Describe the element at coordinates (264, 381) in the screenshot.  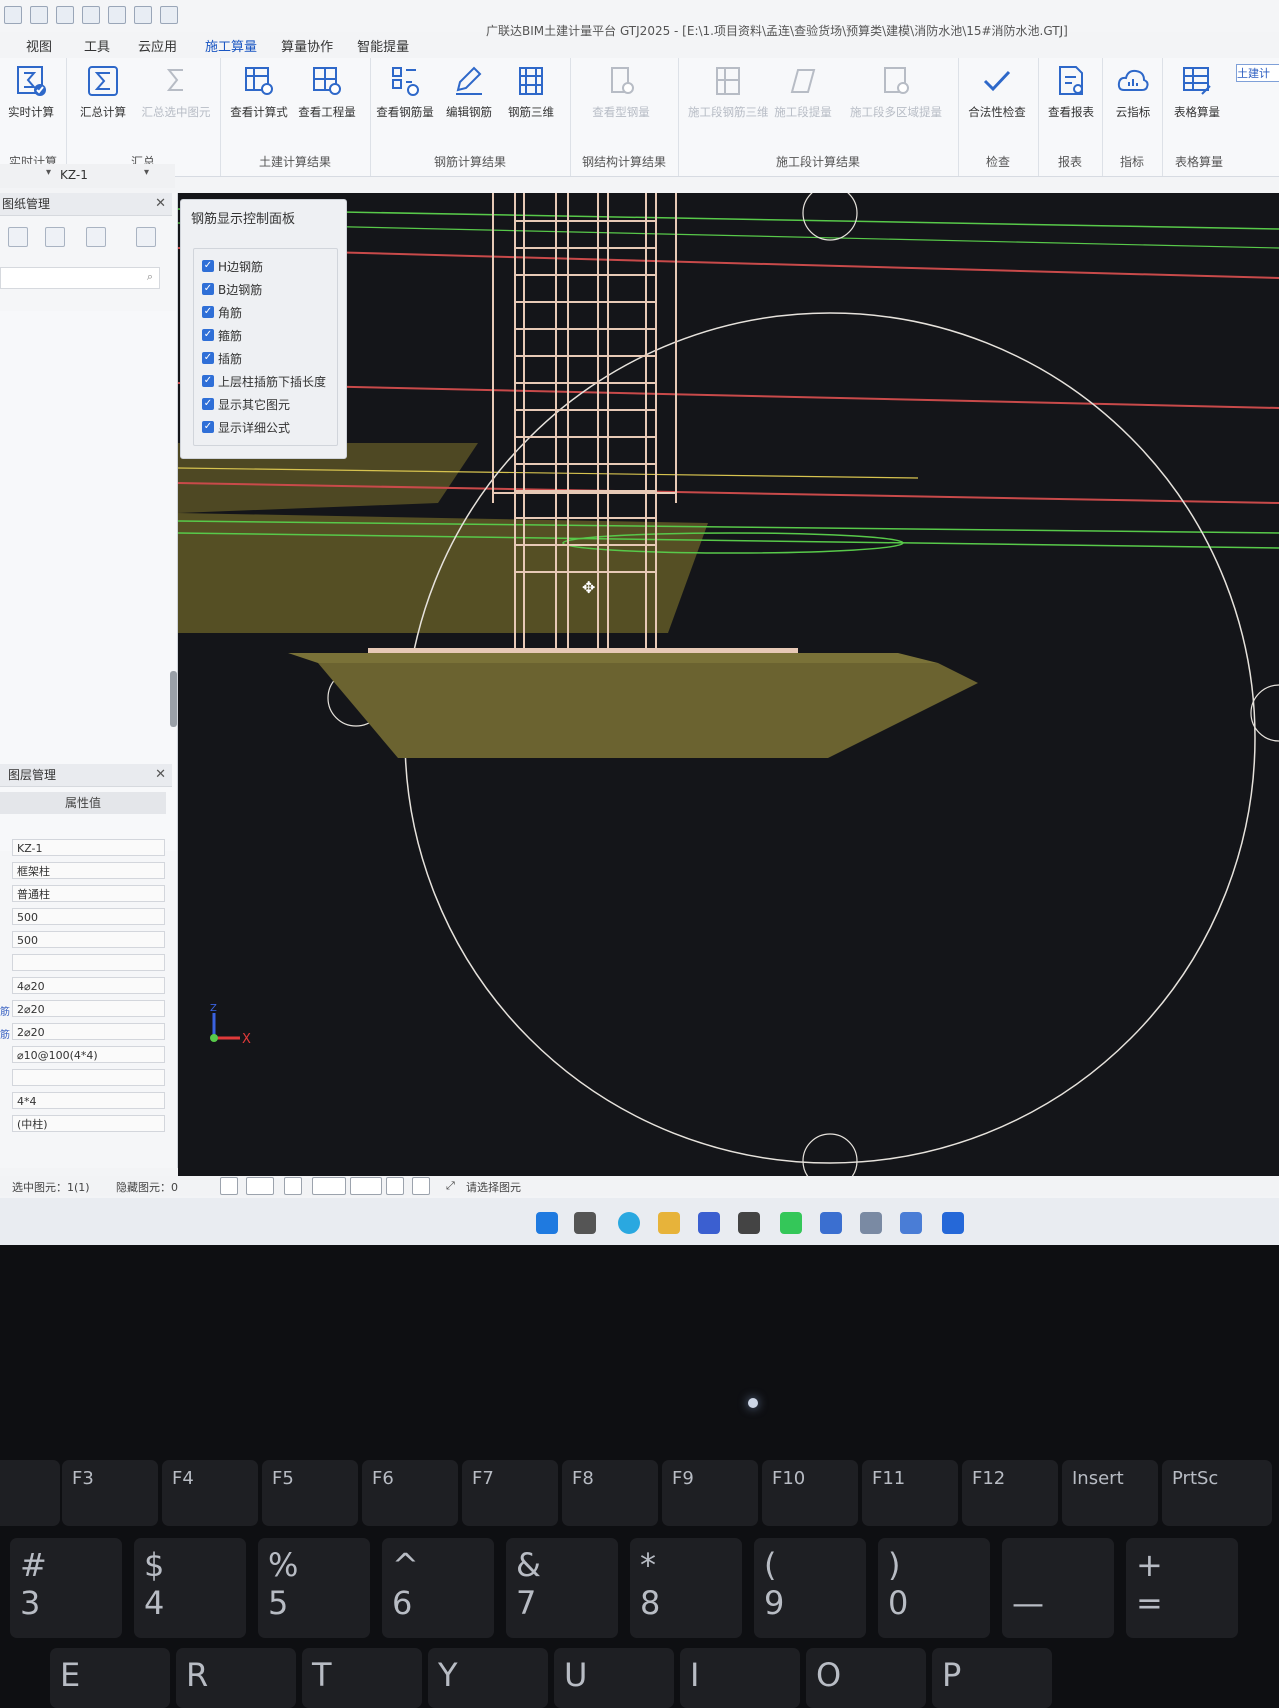
I see `option-upper-dowel-length: ✓ 上层柱插筋下插长度` at that location.